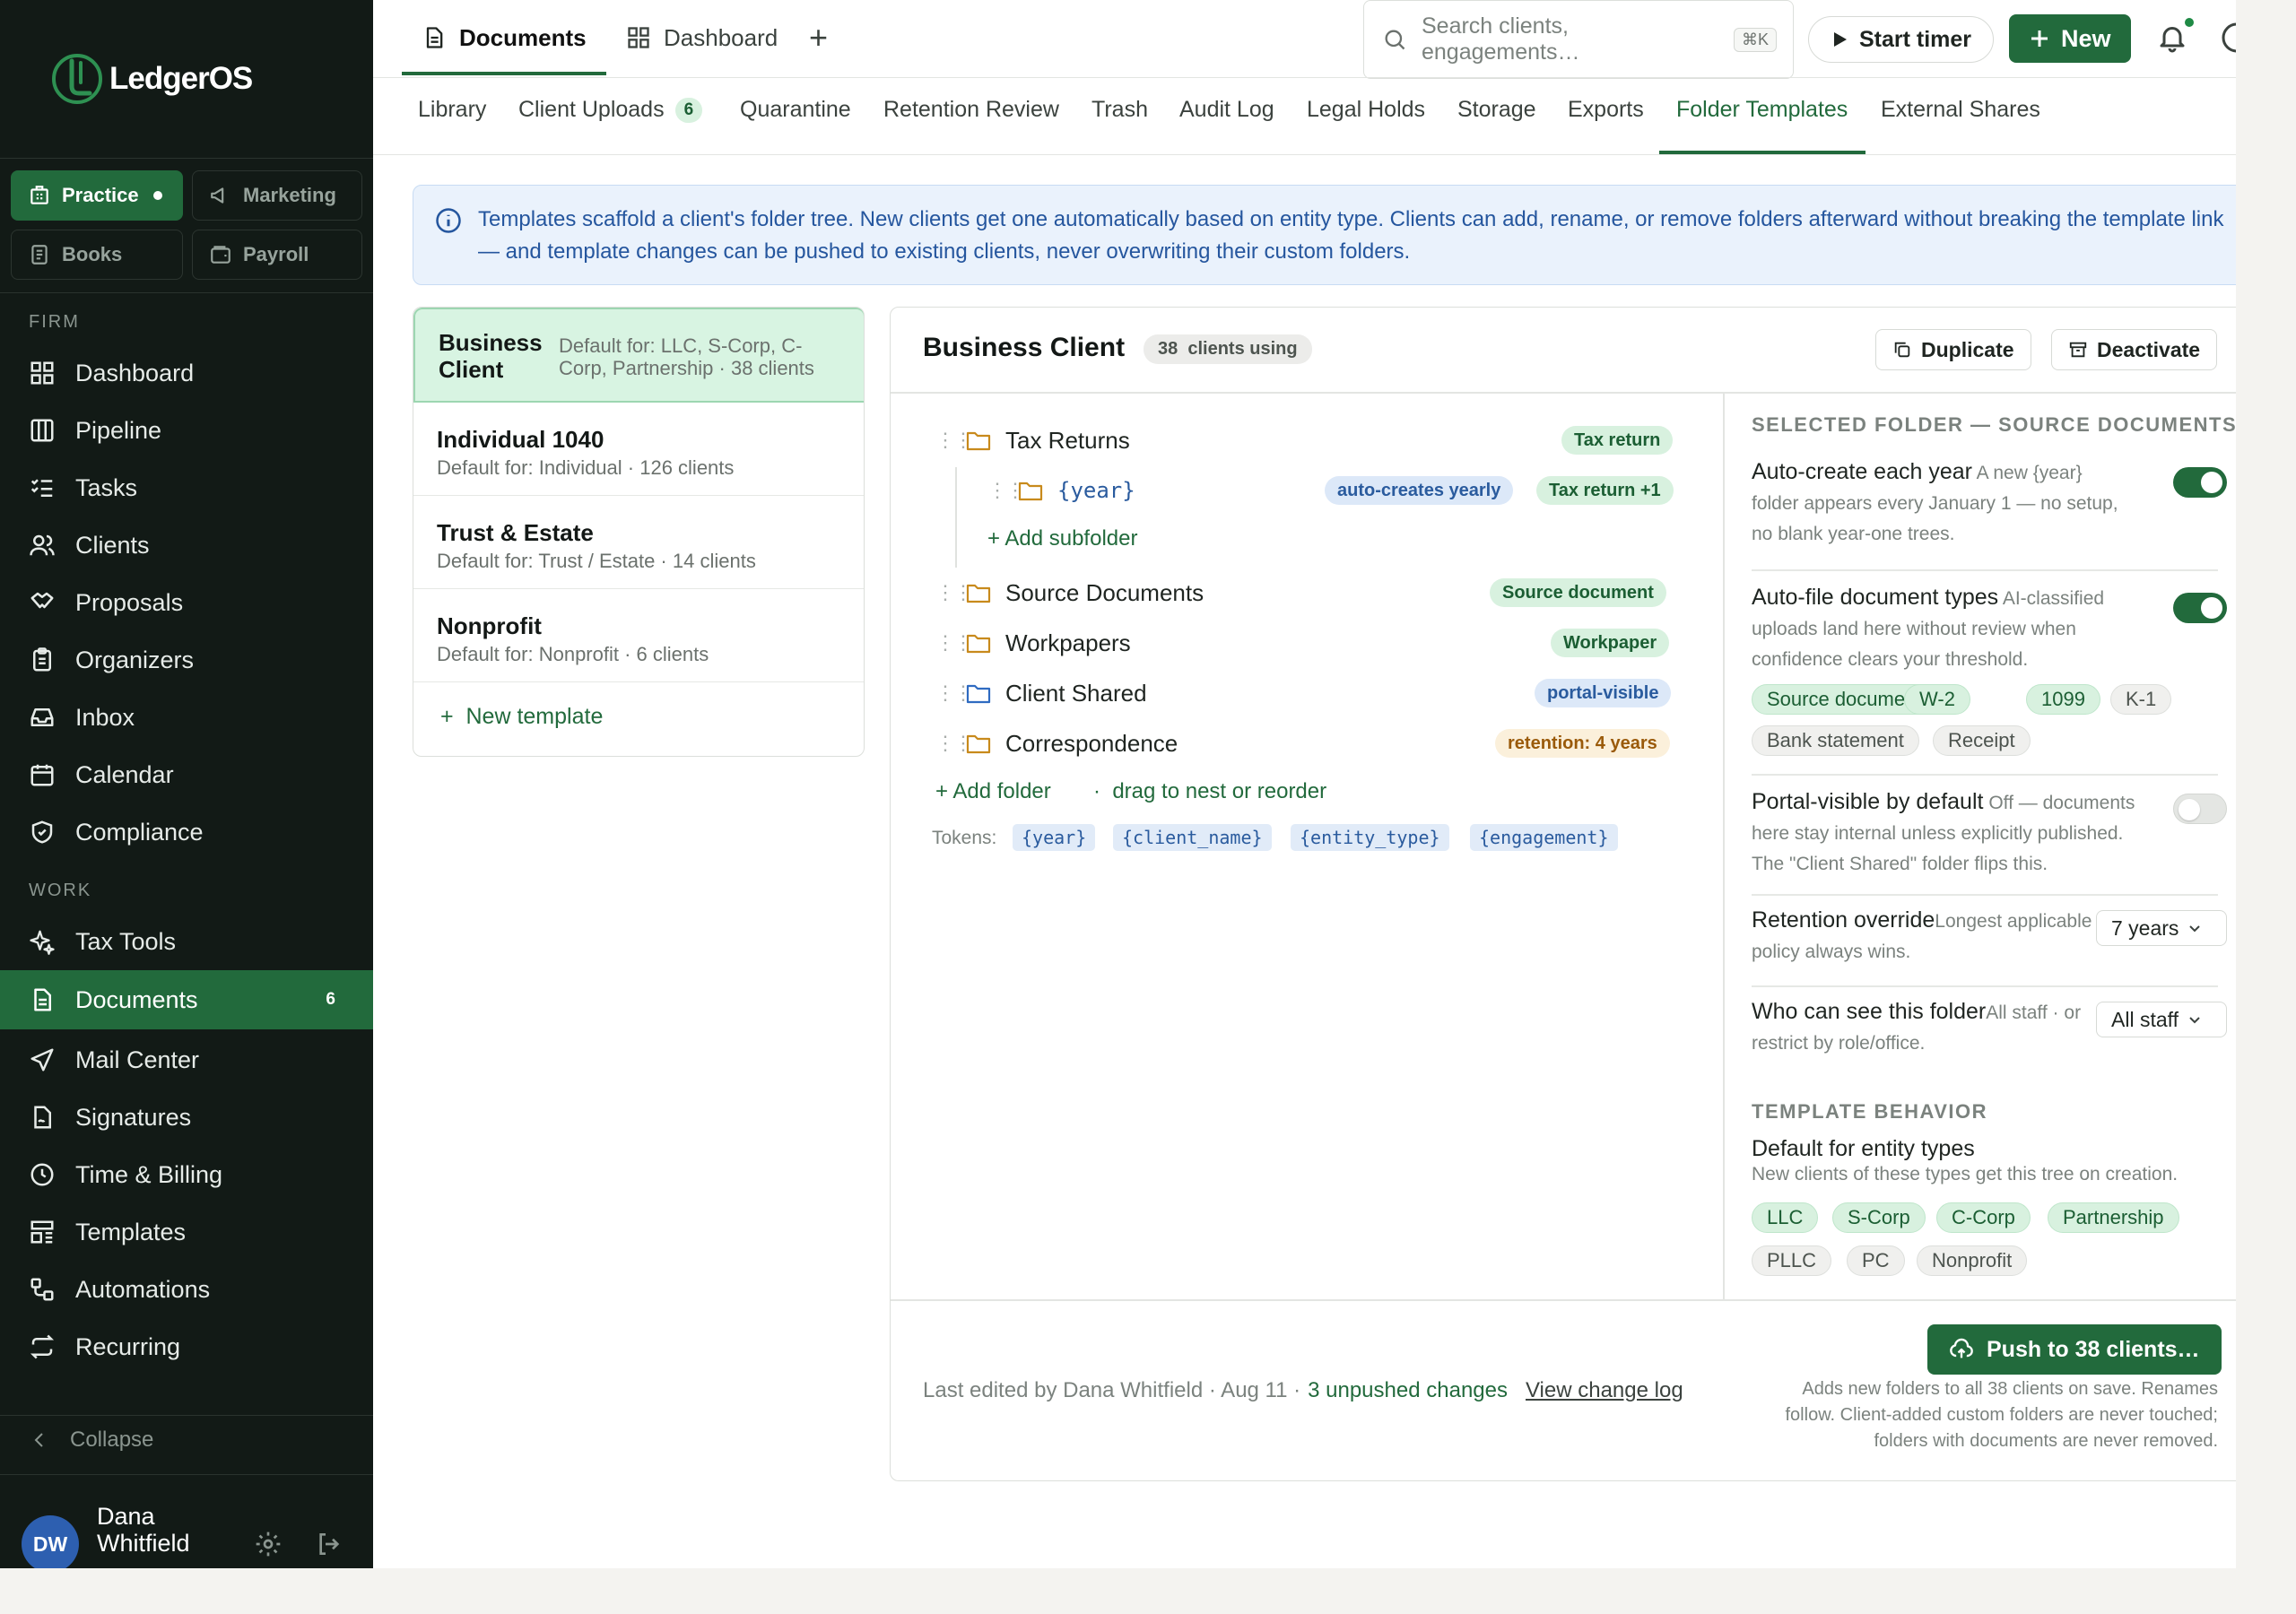 This screenshot has width=2296, height=1614. What do you see at coordinates (1953, 349) in the screenshot?
I see `duplicate-button: Duplicate` at bounding box center [1953, 349].